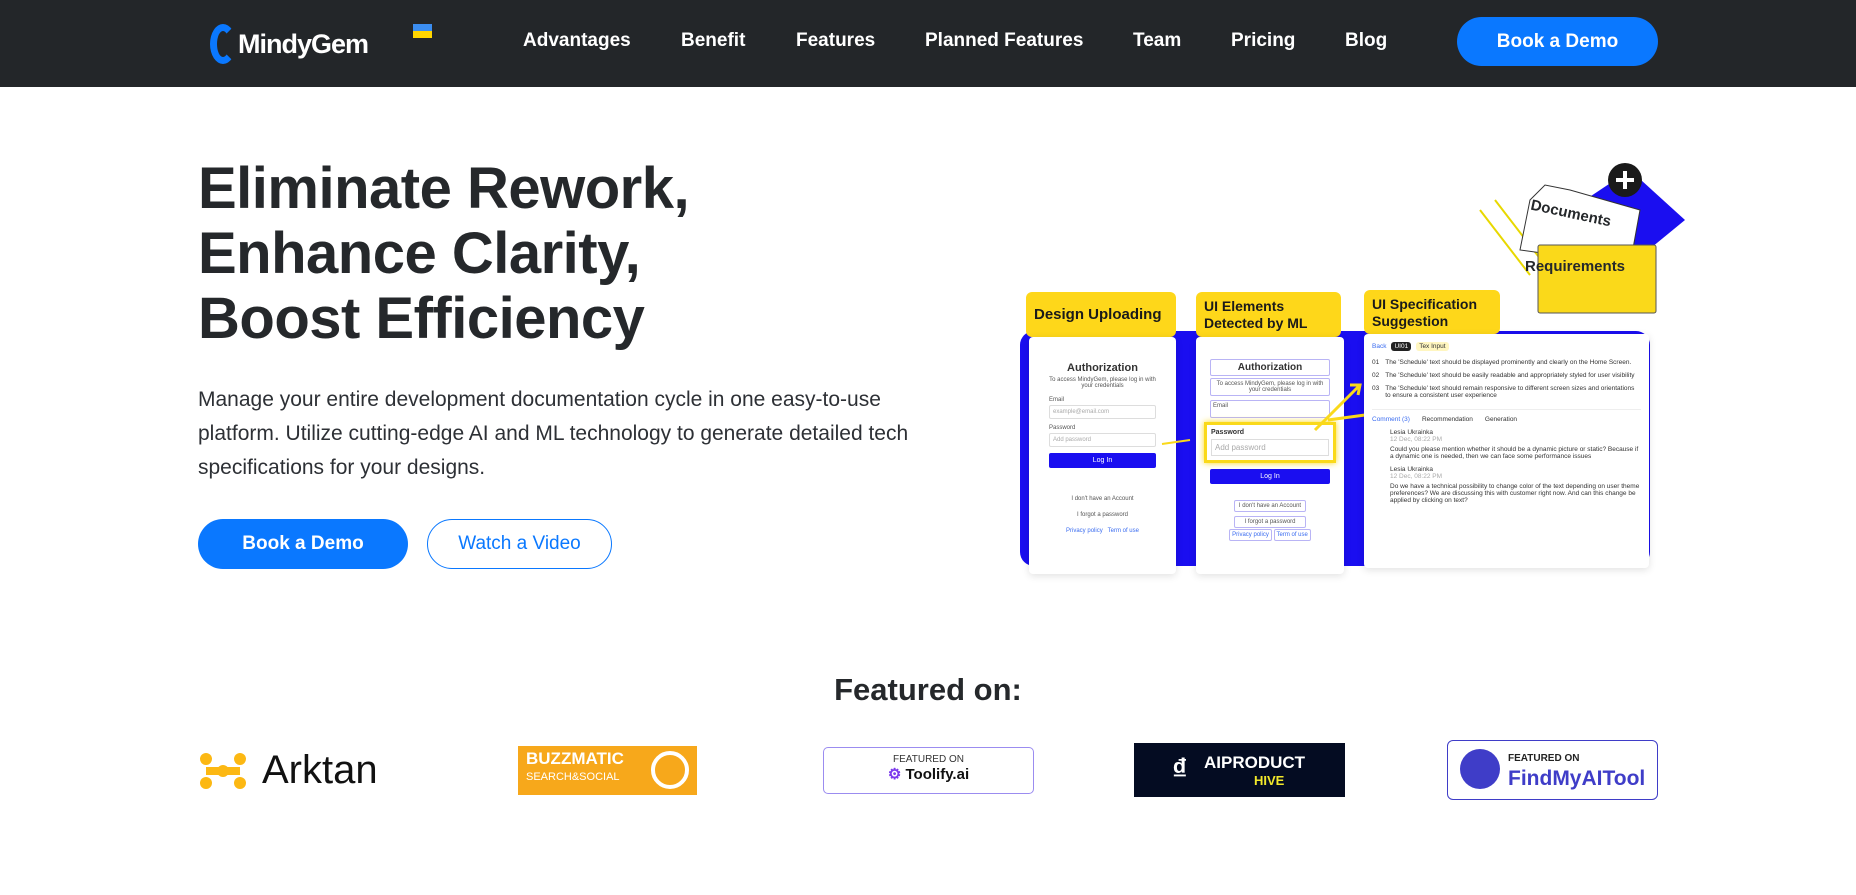  What do you see at coordinates (894, 774) in the screenshot?
I see `toolify-gear-icon: ⚙` at bounding box center [894, 774].